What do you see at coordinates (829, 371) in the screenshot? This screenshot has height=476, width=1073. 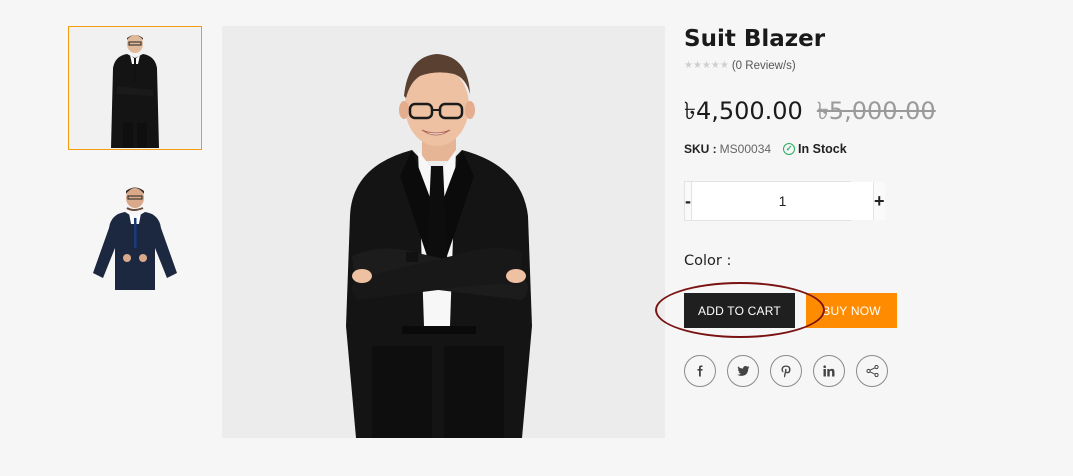 I see `linkedin-icon` at bounding box center [829, 371].